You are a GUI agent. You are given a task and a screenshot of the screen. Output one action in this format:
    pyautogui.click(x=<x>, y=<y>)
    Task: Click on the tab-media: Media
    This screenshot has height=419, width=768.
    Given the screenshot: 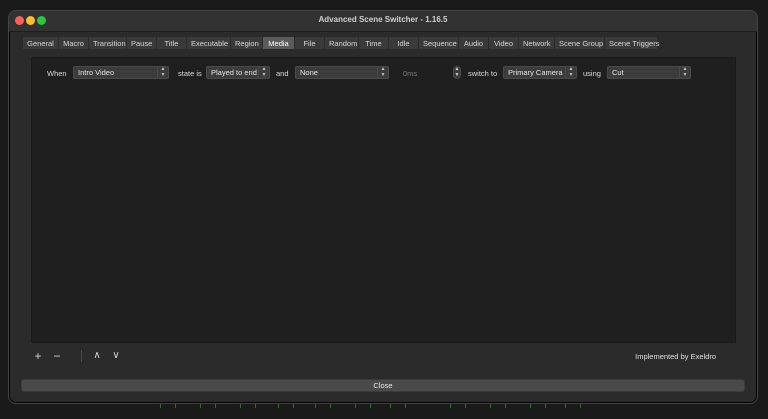 What is the action you would take?
    pyautogui.click(x=278, y=43)
    